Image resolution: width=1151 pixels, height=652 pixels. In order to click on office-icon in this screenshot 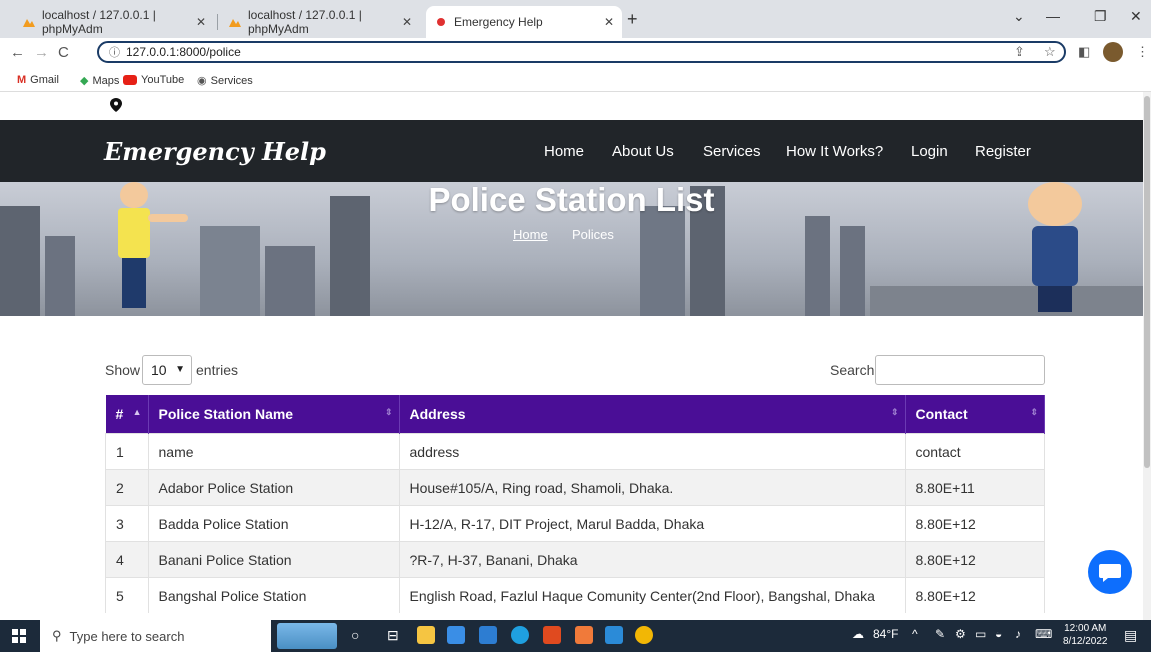, I will do `click(552, 635)`.